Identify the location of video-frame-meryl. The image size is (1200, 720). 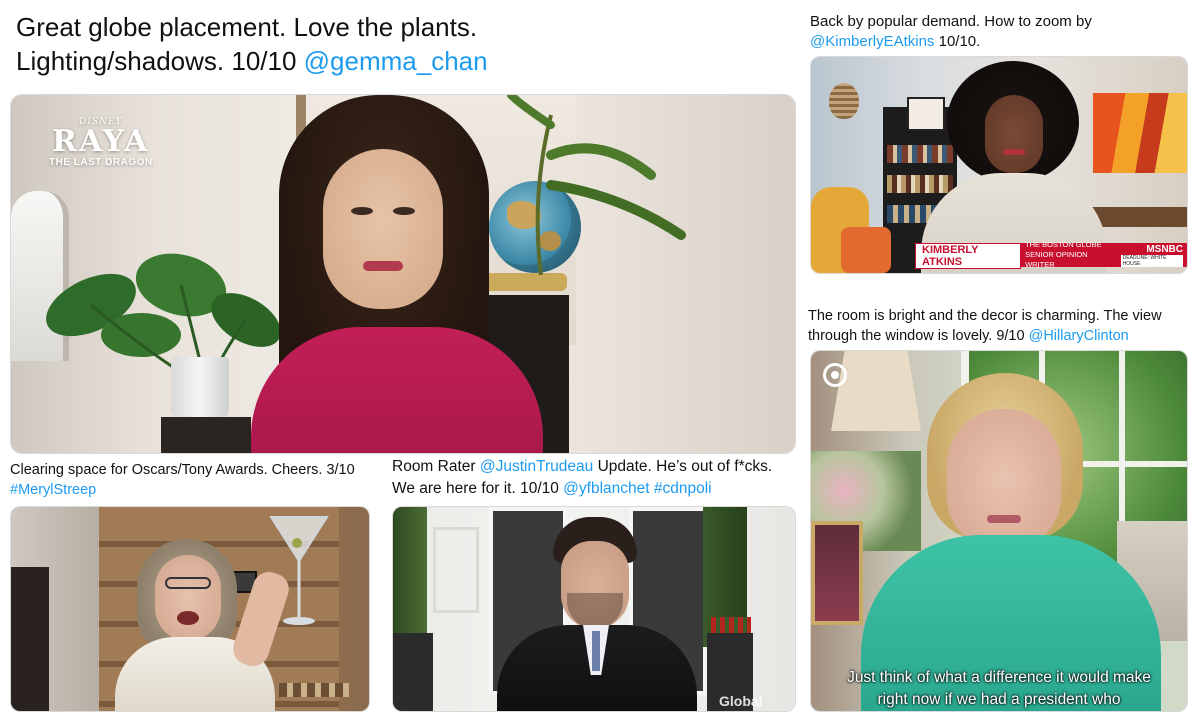
(190, 609).